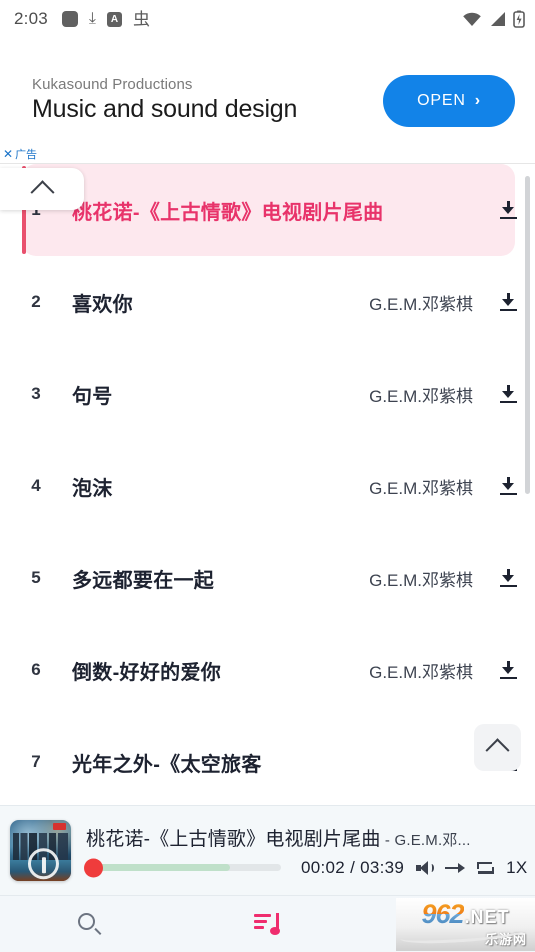 Image resolution: width=535 pixels, height=952 pixels. I want to click on song-title: 多远都要在一起, so click(220, 578).